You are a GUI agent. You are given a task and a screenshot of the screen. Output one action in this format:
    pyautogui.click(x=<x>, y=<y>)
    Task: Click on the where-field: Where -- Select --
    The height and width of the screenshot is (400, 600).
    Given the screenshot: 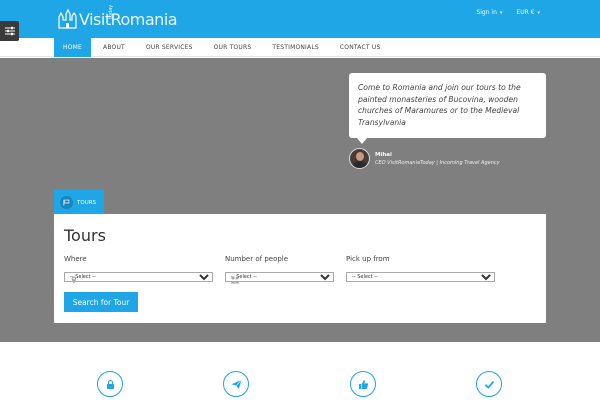 What is the action you would take?
    pyautogui.click(x=138, y=268)
    